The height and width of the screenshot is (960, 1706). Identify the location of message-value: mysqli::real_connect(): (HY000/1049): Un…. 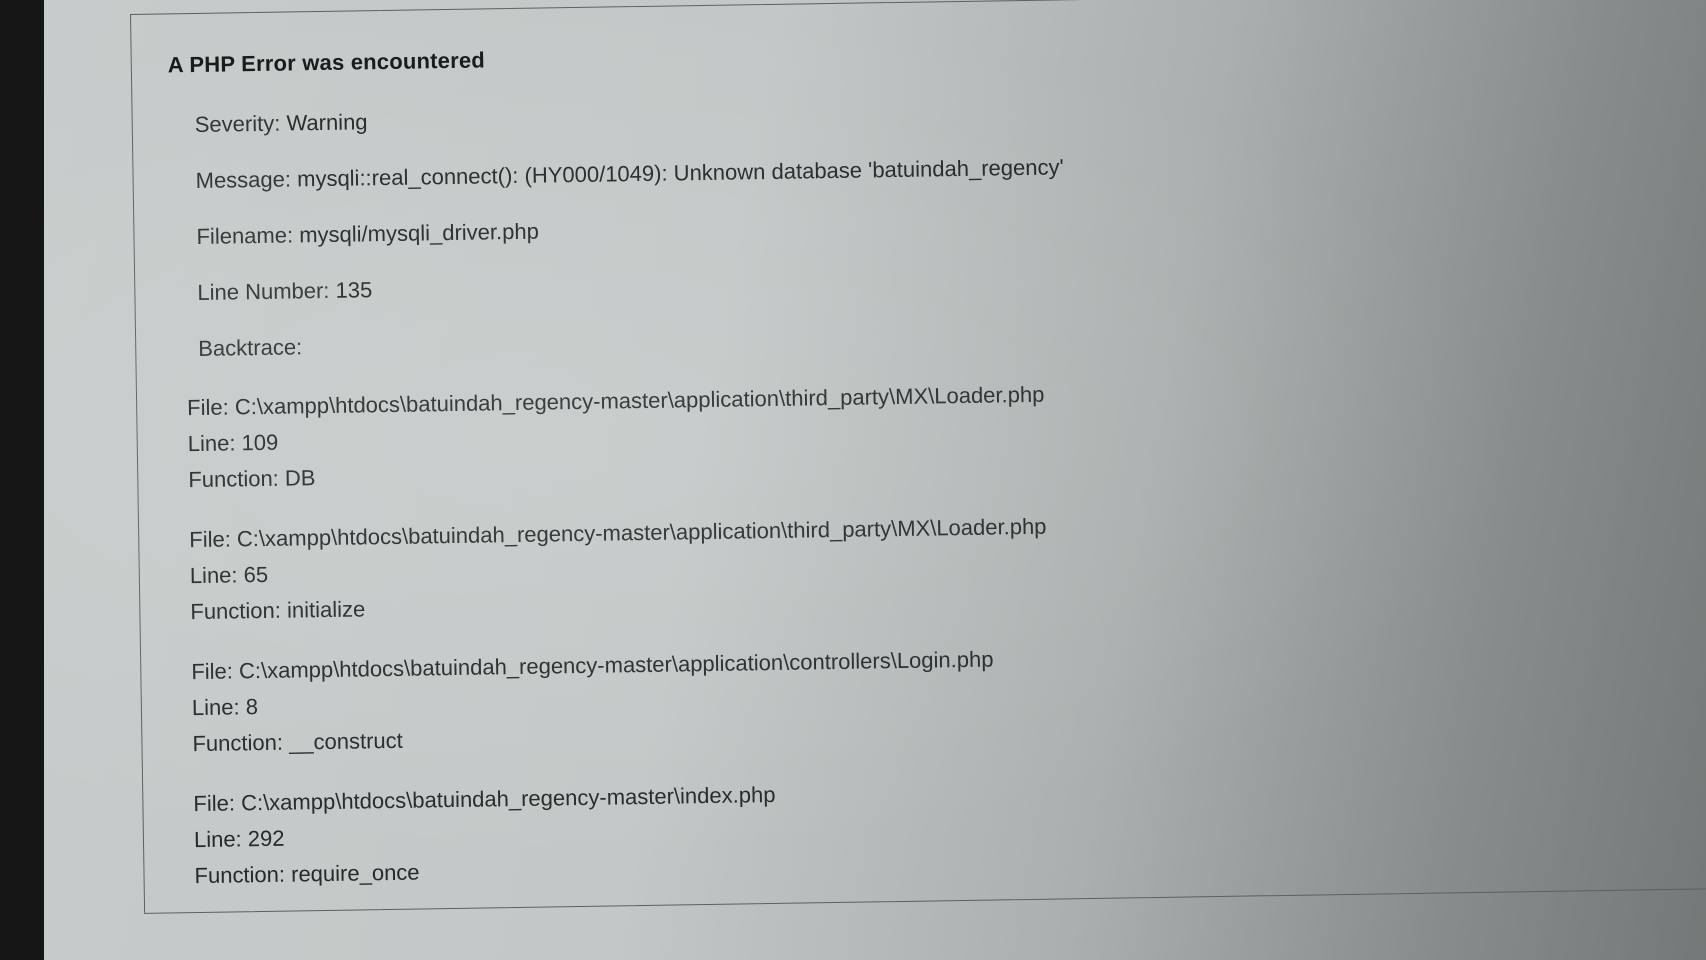
(680, 173).